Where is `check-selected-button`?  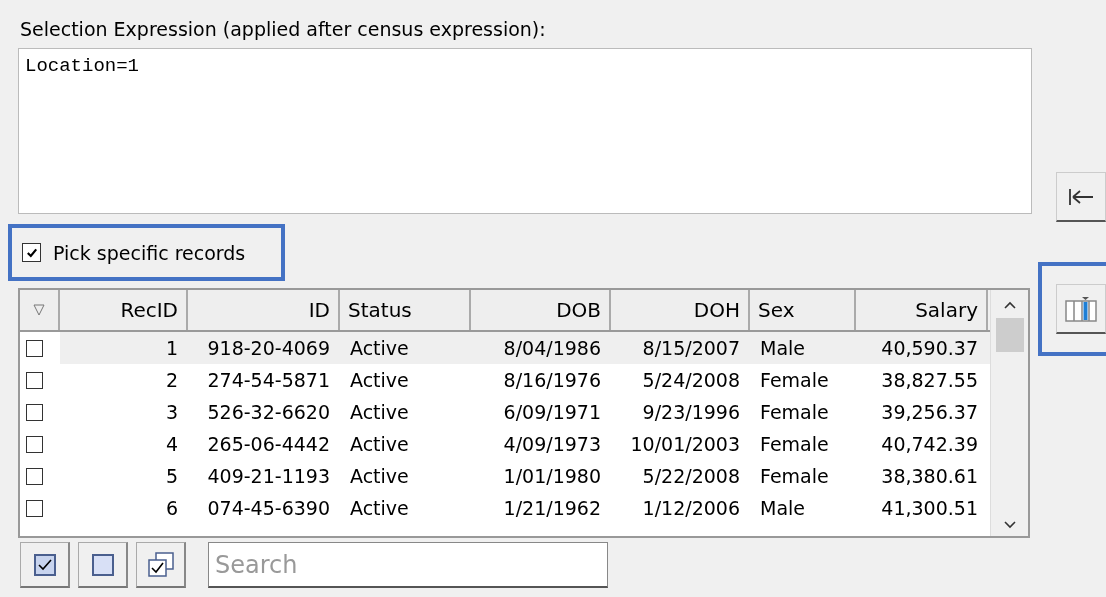
check-selected-button is located at coordinates (161, 565).